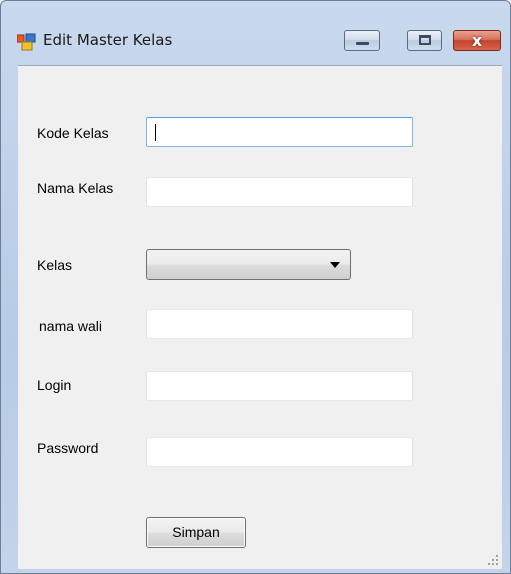 The image size is (511, 574). I want to click on minimize-icon, so click(362, 43).